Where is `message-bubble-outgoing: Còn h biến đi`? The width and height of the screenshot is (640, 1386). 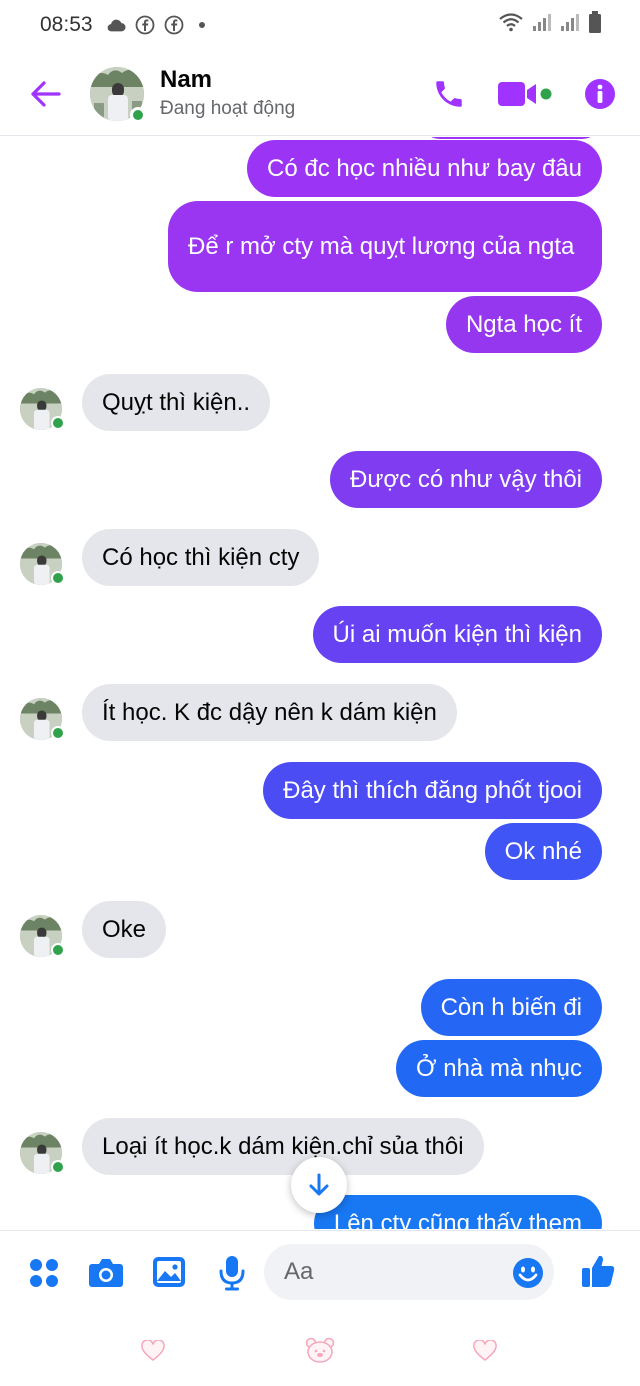 message-bubble-outgoing: Còn h biến đi is located at coordinates (511, 1007).